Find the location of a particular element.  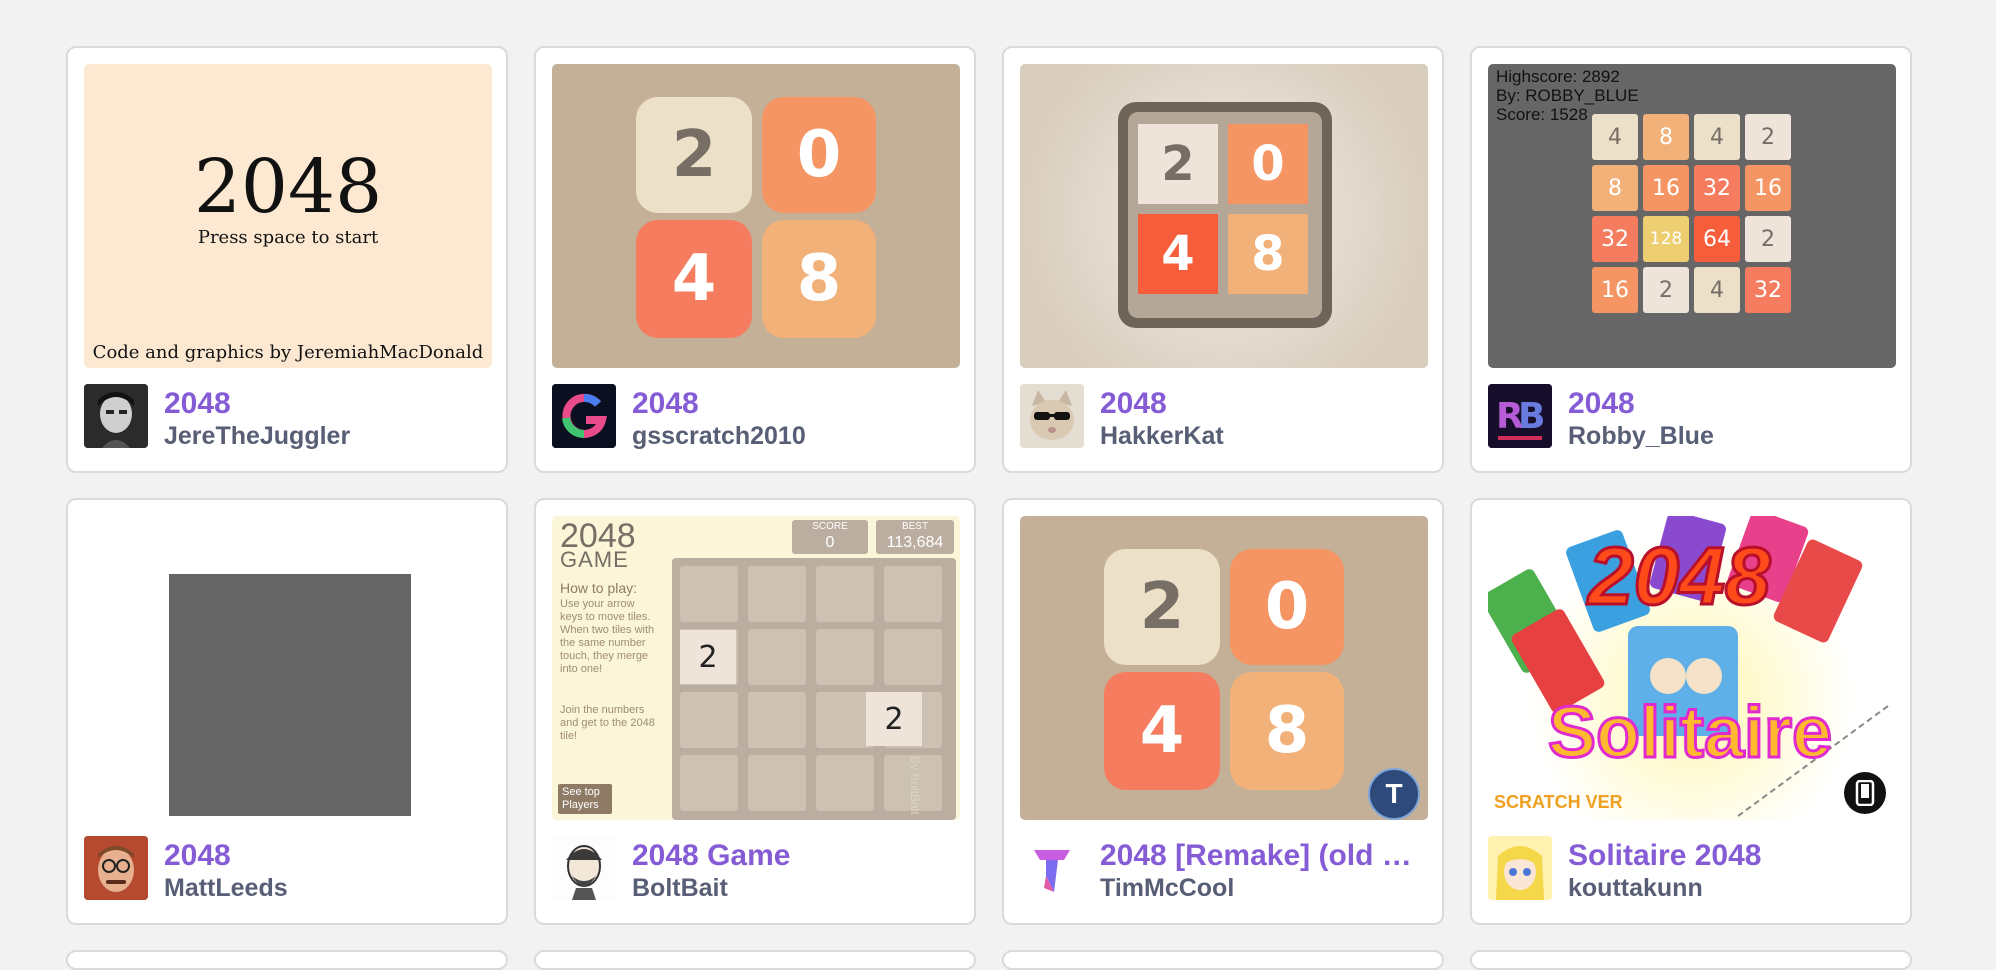

project-title: 2048 Game is located at coordinates (797, 856).